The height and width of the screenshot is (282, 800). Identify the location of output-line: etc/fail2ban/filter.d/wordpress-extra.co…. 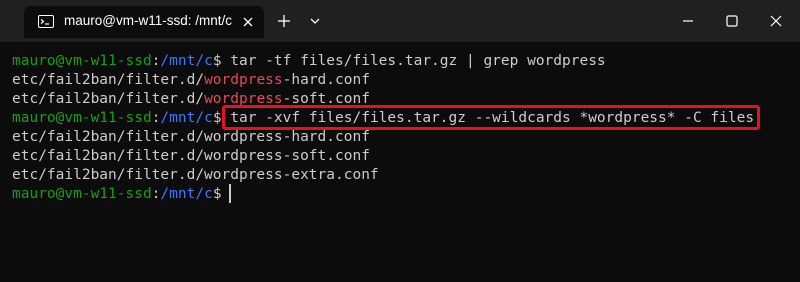
(195, 175).